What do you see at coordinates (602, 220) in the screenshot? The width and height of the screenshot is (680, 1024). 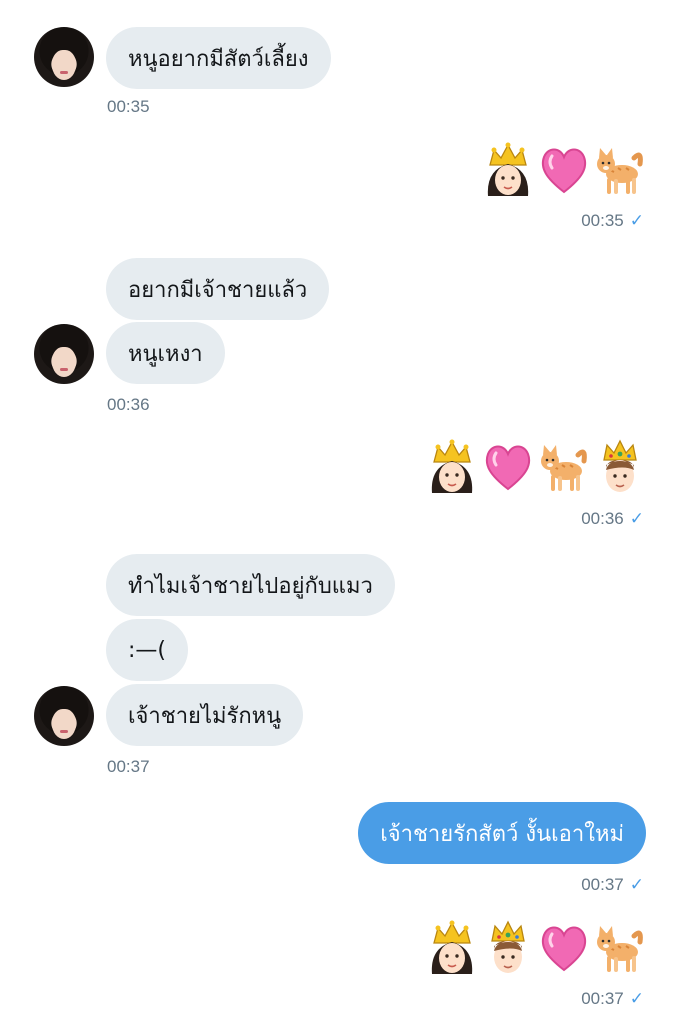 I see `time-label: 00:35` at bounding box center [602, 220].